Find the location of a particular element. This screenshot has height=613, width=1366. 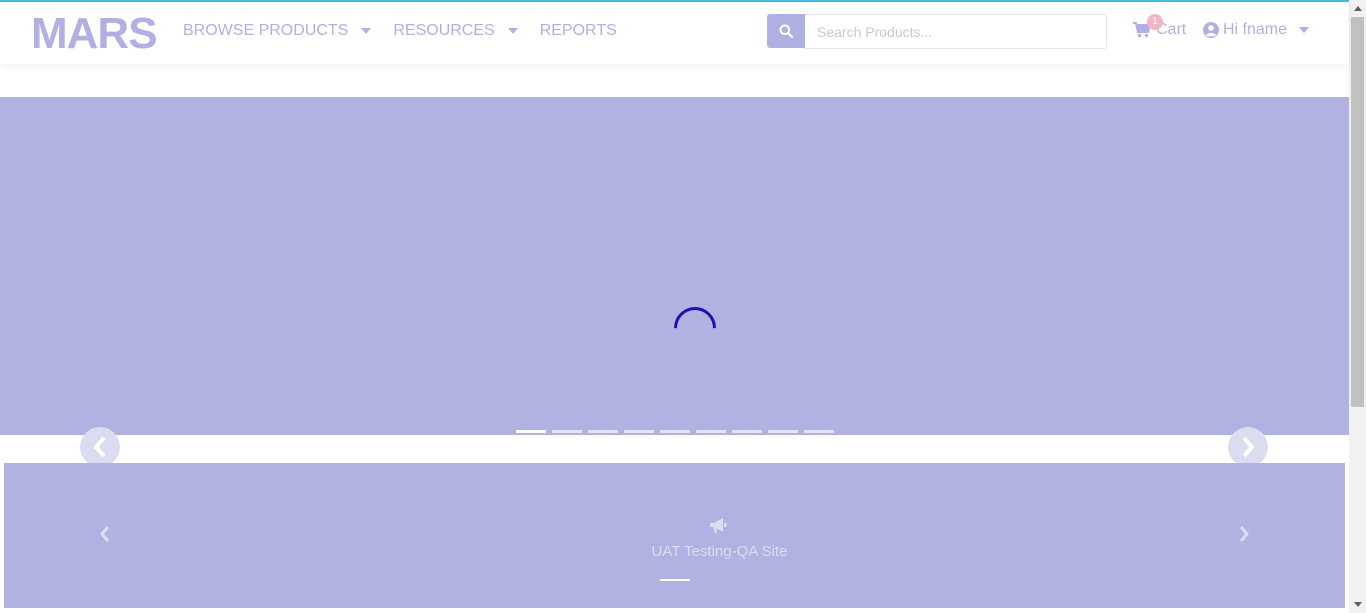

nav-browse-products: BROWSE PRODUCTS is located at coordinates (277, 31).